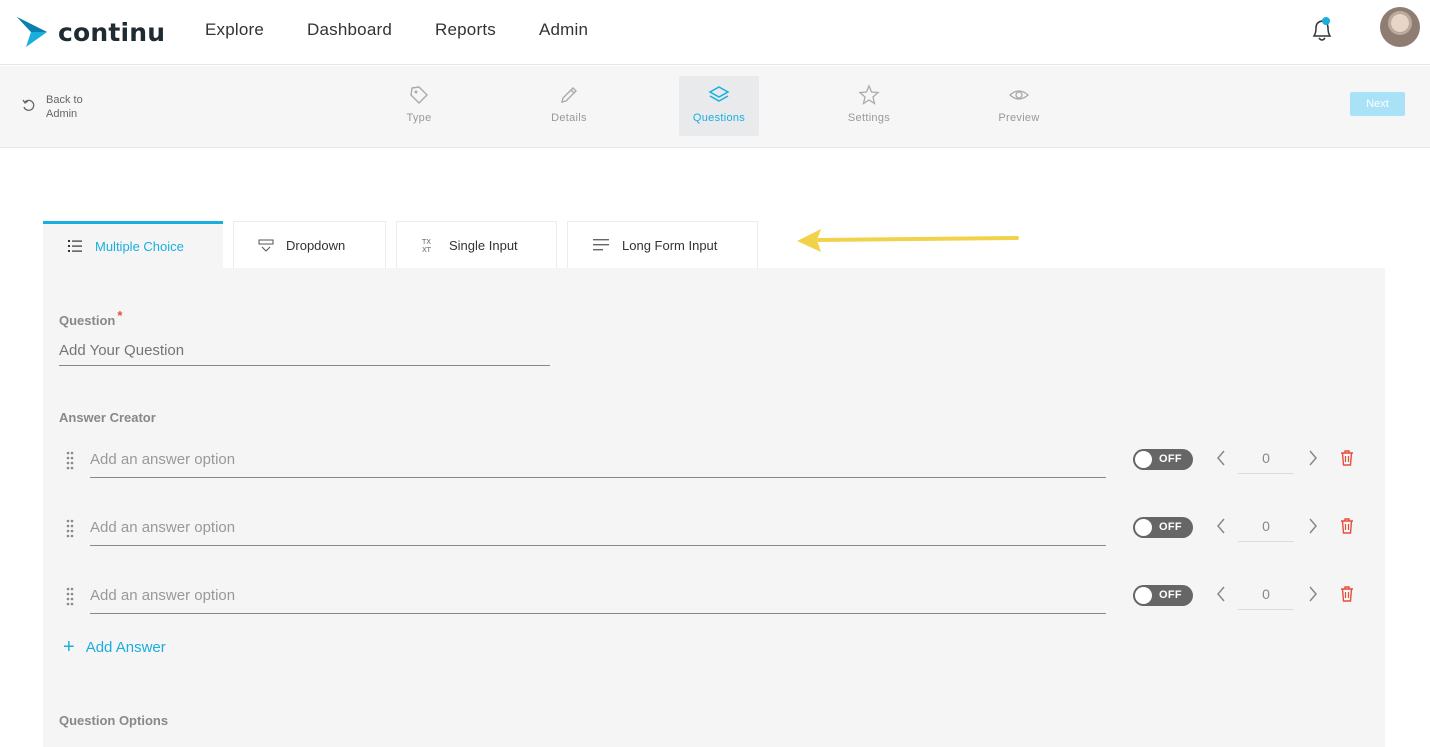  What do you see at coordinates (869, 118) in the screenshot?
I see `step-label: Settings` at bounding box center [869, 118].